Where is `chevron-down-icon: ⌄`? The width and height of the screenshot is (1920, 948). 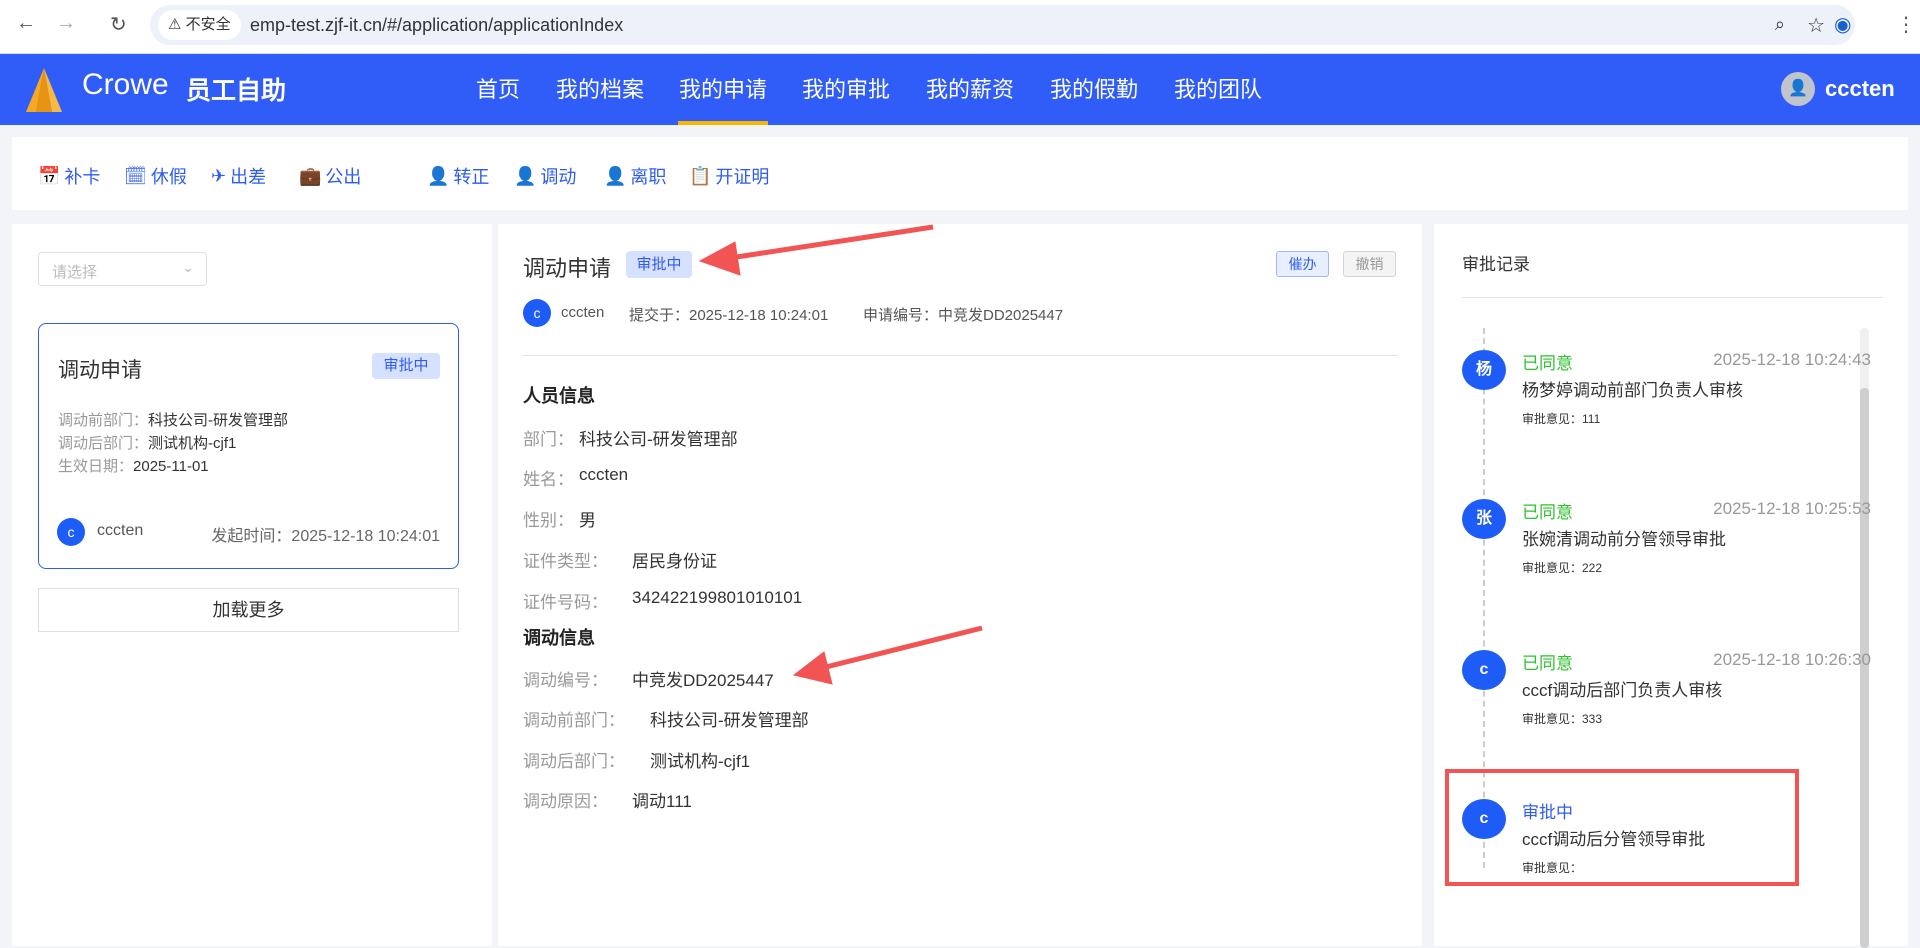 chevron-down-icon: ⌄ is located at coordinates (188, 267).